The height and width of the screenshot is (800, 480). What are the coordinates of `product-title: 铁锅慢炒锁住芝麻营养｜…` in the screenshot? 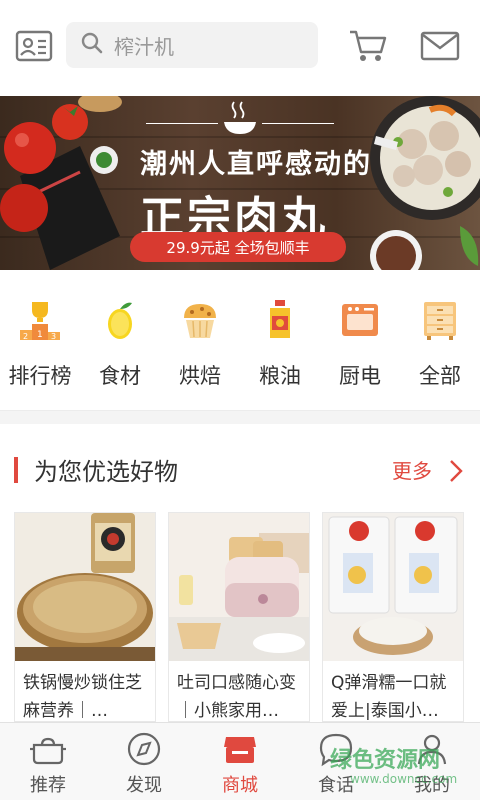 It's located at (82, 697).